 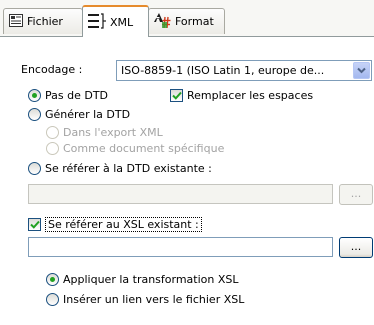 I want to click on tab-xml: XML, so click(x=115, y=21).